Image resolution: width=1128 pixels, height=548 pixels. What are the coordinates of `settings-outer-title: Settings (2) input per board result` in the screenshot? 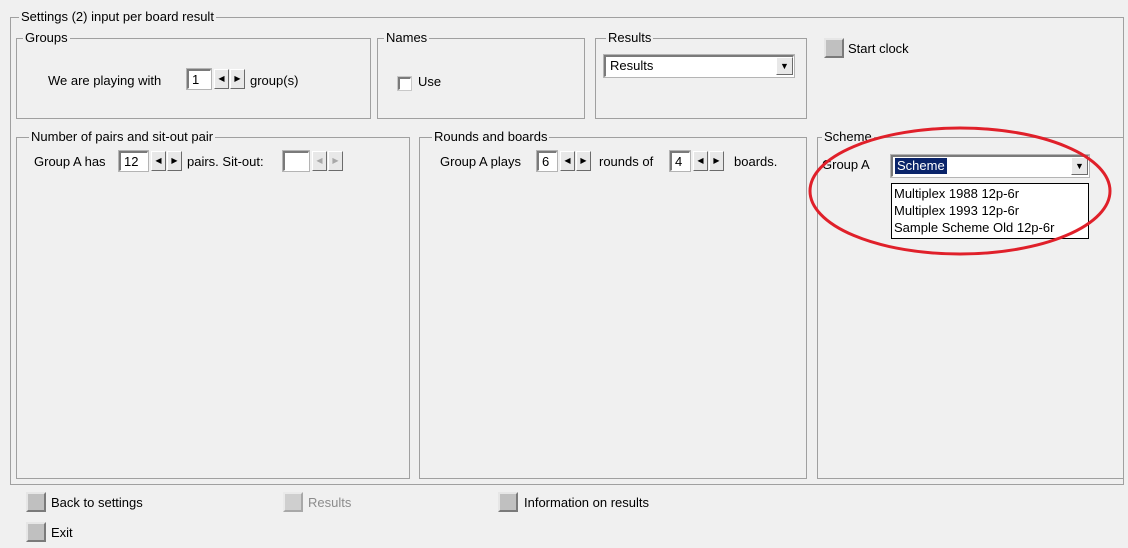 It's located at (117, 17).